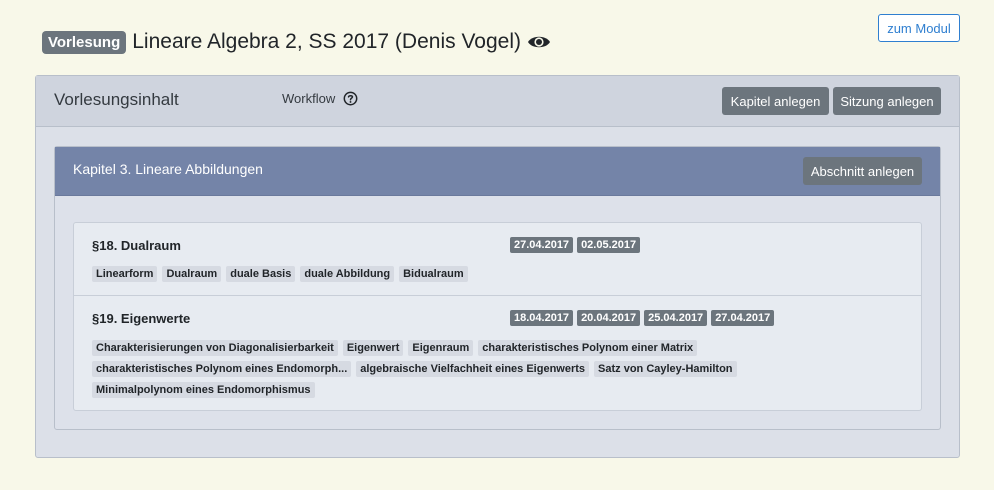 The width and height of the screenshot is (994, 490). Describe the element at coordinates (168, 169) in the screenshot. I see `chapter-title: Kapitel 3. Lineare Abbildungen` at that location.